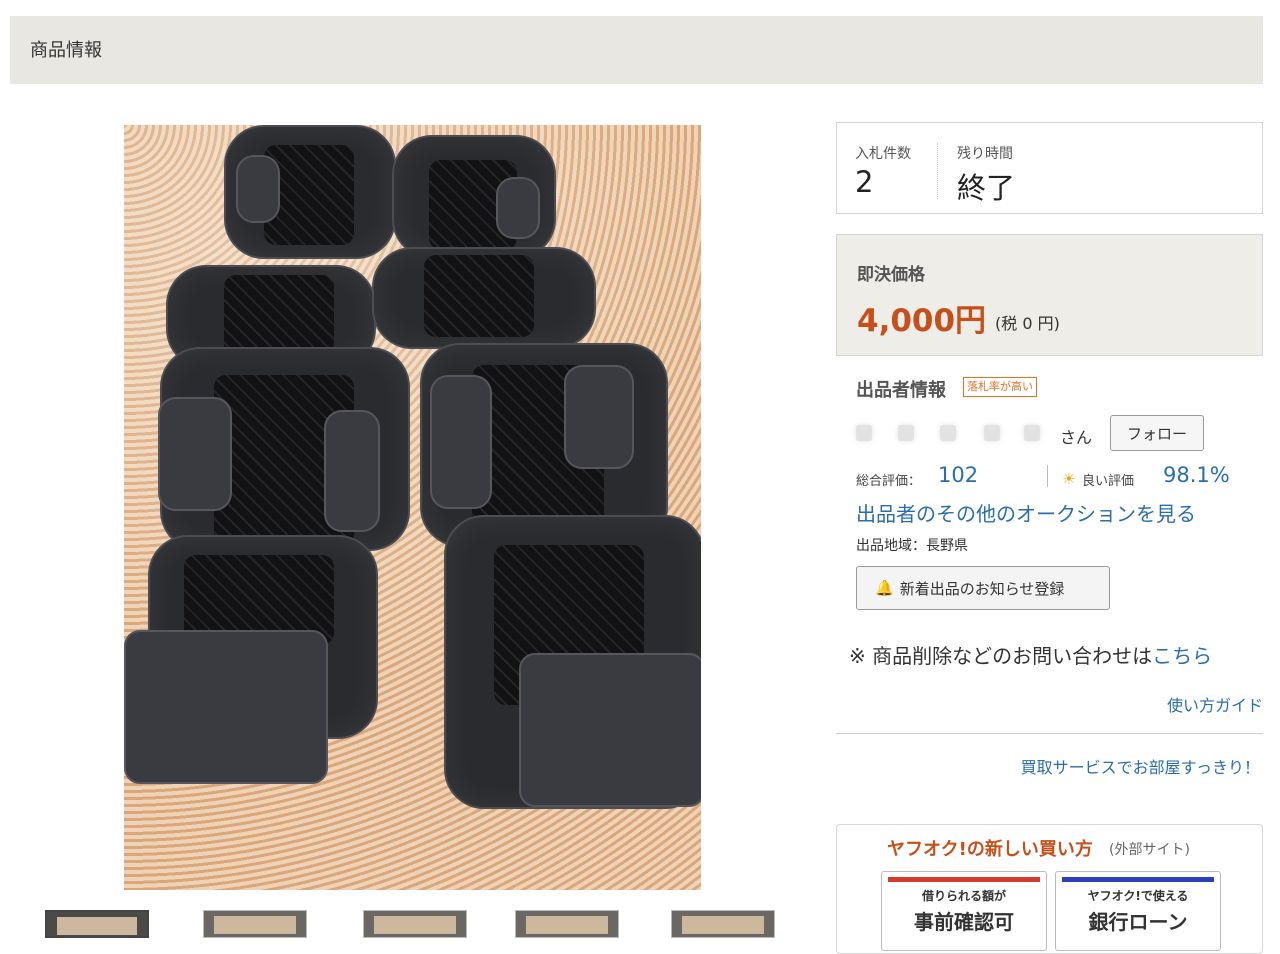  I want to click on section-title: 商品情報, so click(66, 50).